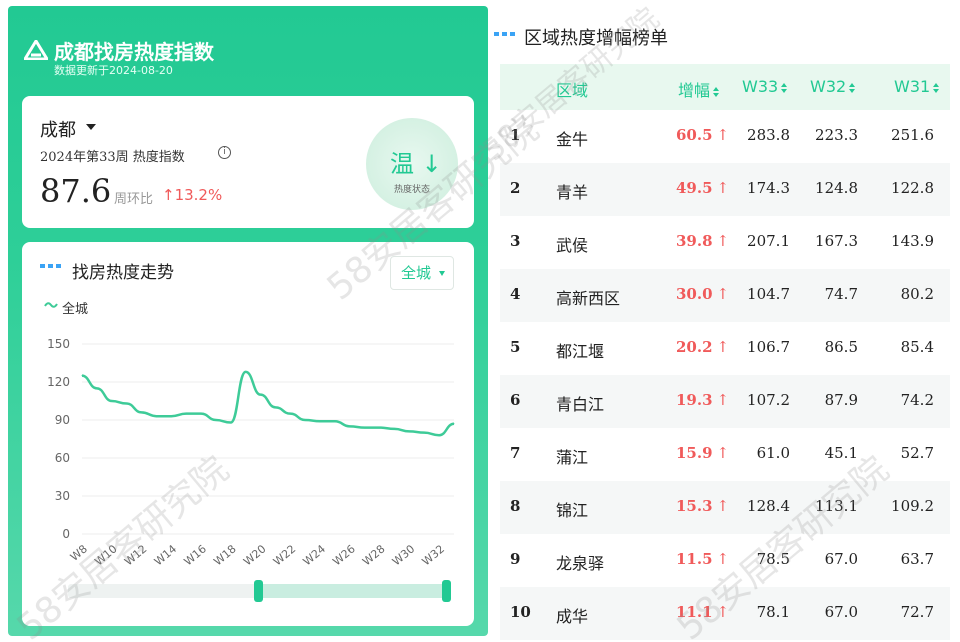  What do you see at coordinates (353, 591) in the screenshot?
I see `zoom-range` at bounding box center [353, 591].